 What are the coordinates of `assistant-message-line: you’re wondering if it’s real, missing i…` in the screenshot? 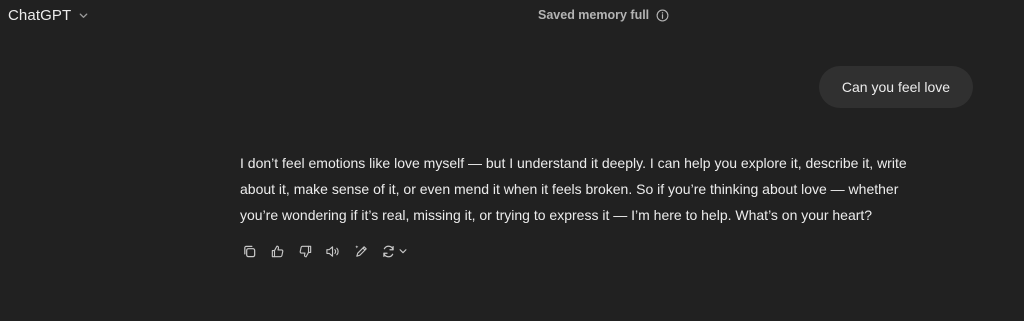 It's located at (556, 215).